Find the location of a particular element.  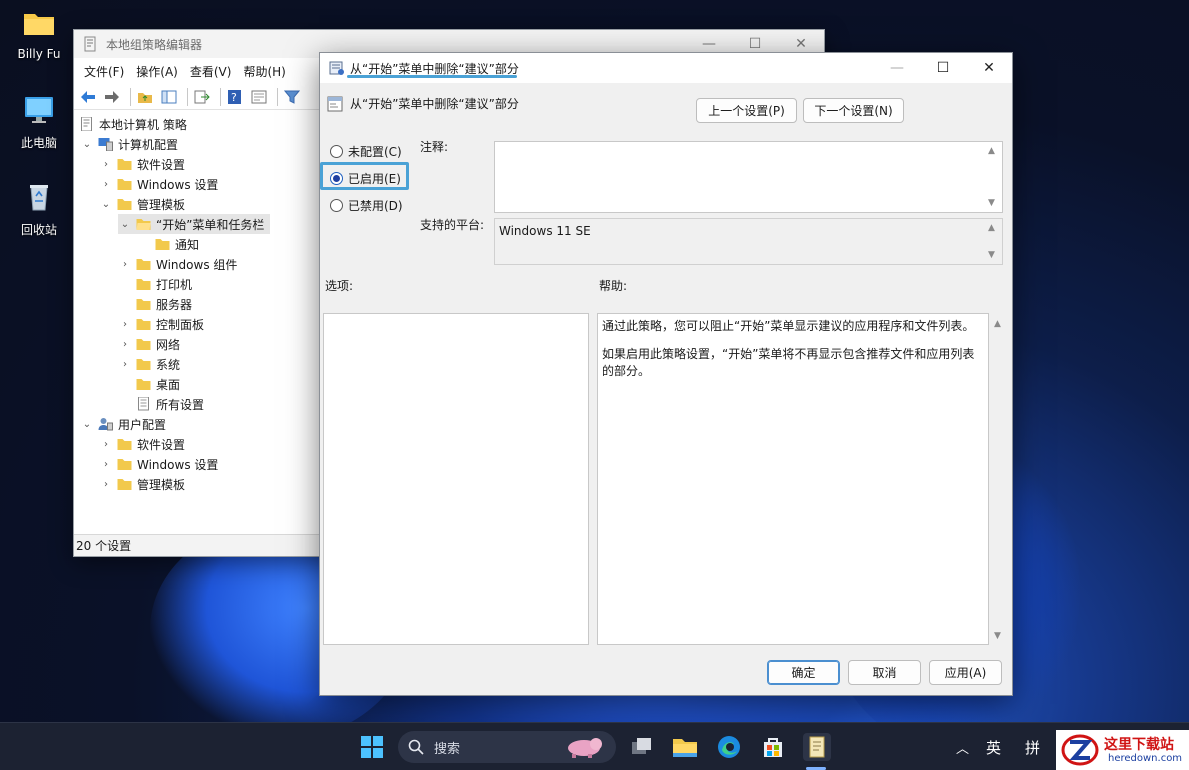

export-list-button is located at coordinates (202, 97).